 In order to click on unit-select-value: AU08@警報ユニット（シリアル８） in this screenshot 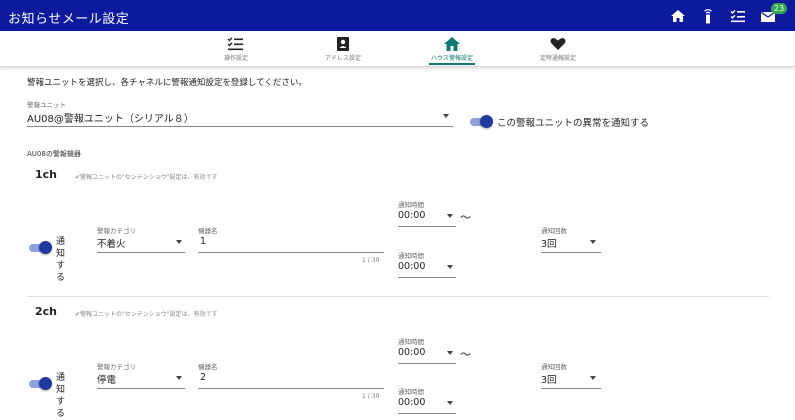, I will do `click(110, 119)`.